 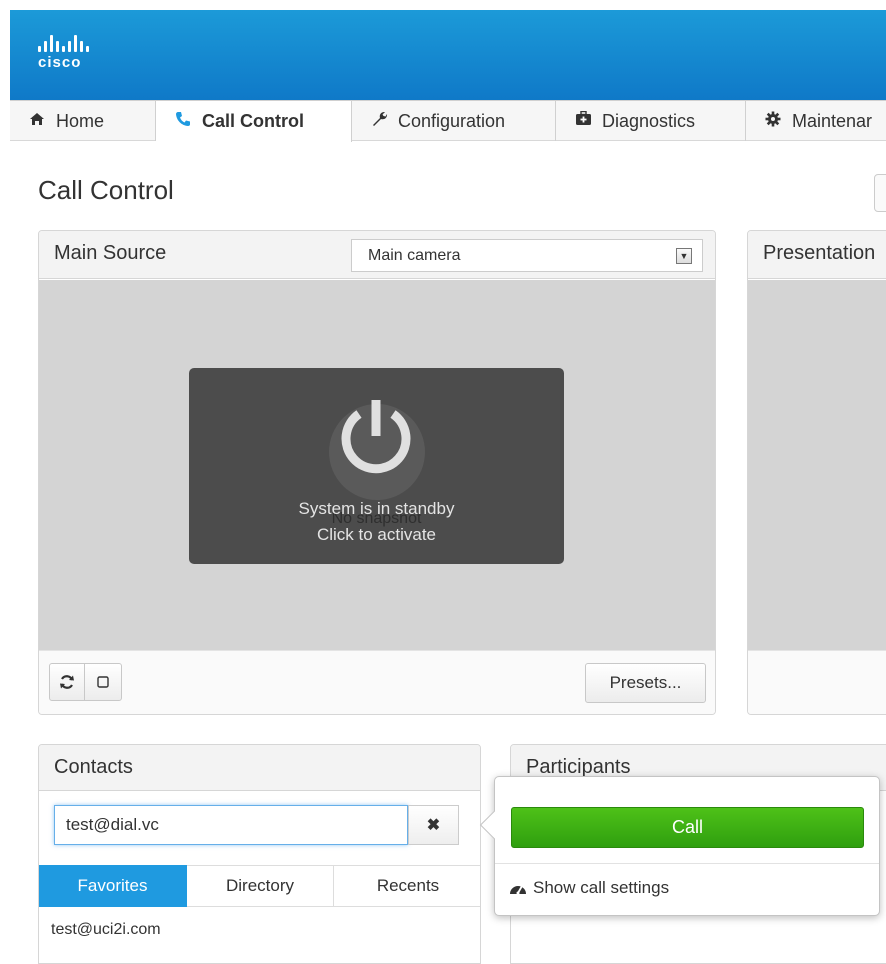 I want to click on show-call-settings-label: Show call settings, so click(x=601, y=887).